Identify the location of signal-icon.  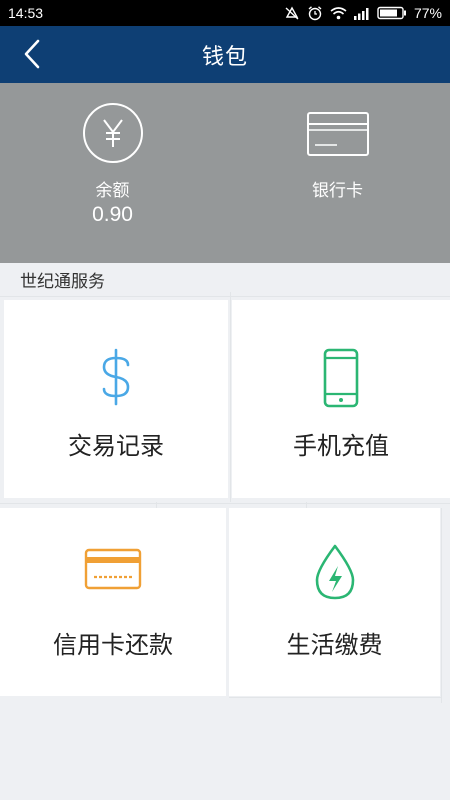
(361, 13).